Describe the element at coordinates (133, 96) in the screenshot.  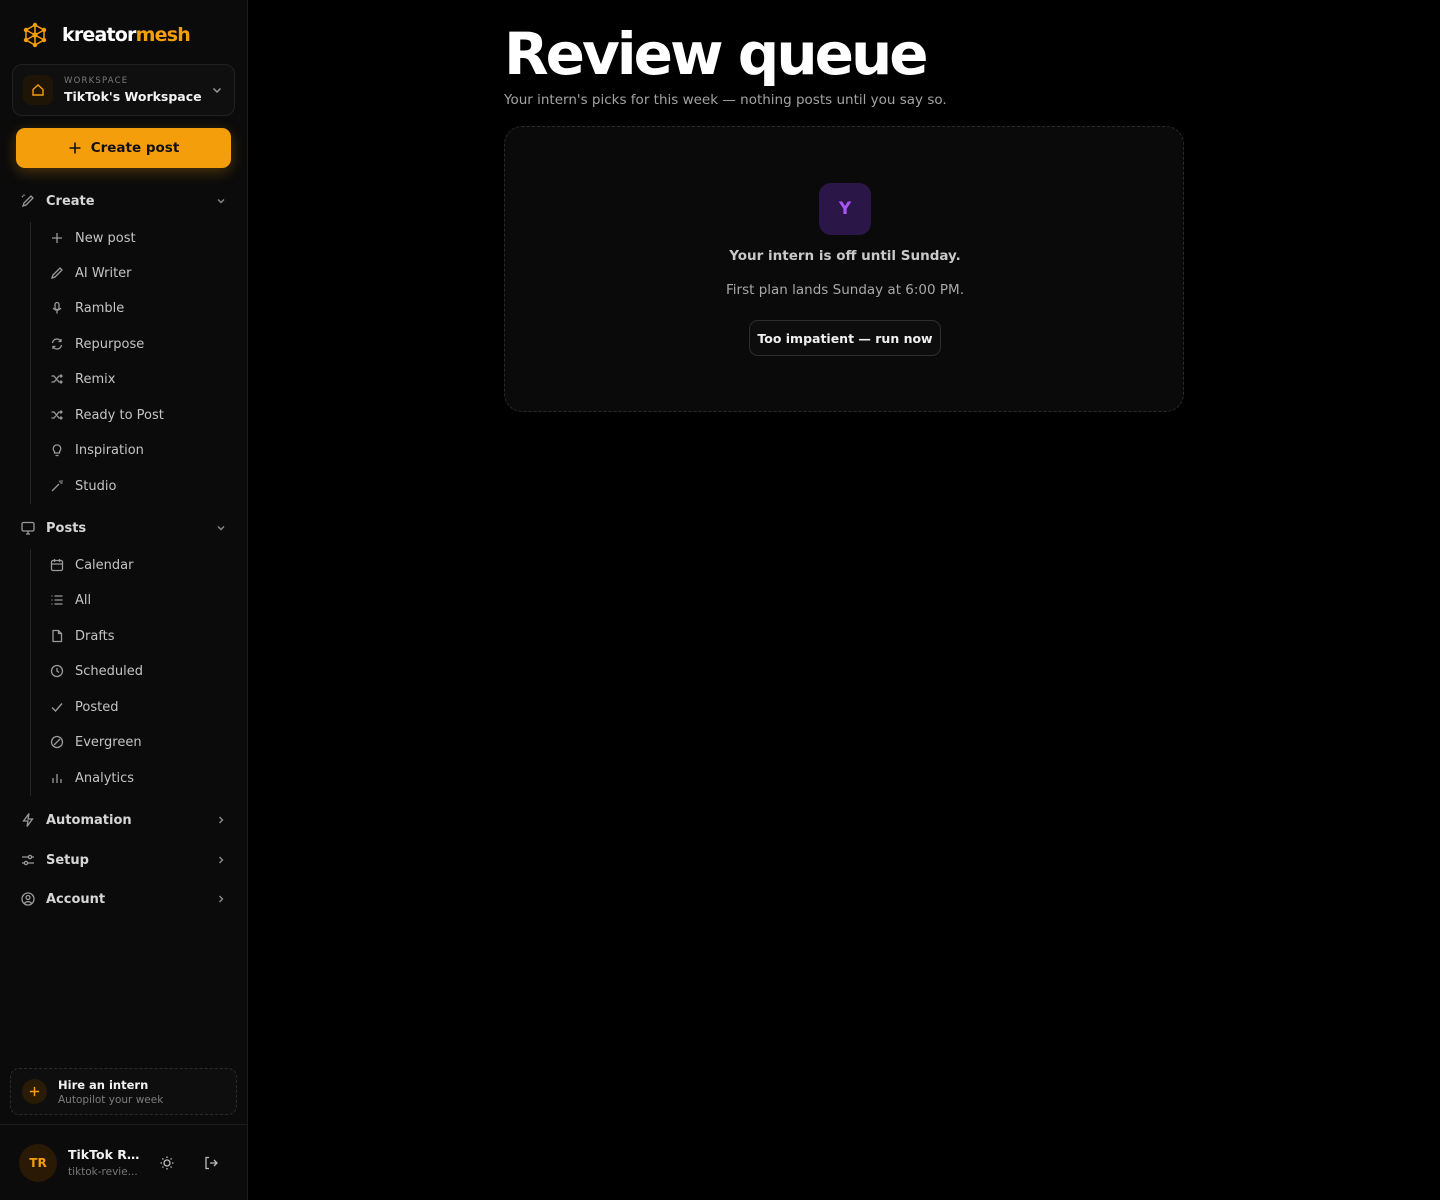
I see `workspace-name: TikTok's Workspace` at that location.